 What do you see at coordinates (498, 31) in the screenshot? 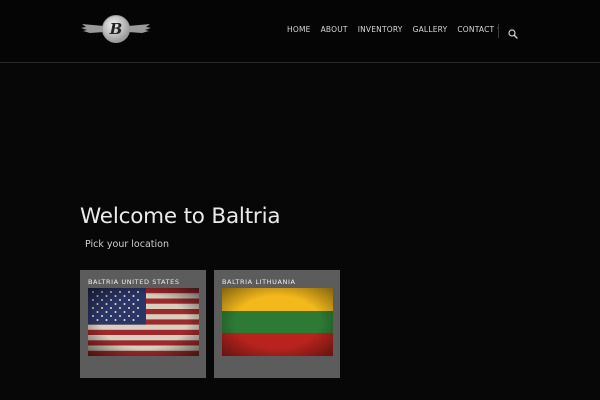
I see `nav-divider` at bounding box center [498, 31].